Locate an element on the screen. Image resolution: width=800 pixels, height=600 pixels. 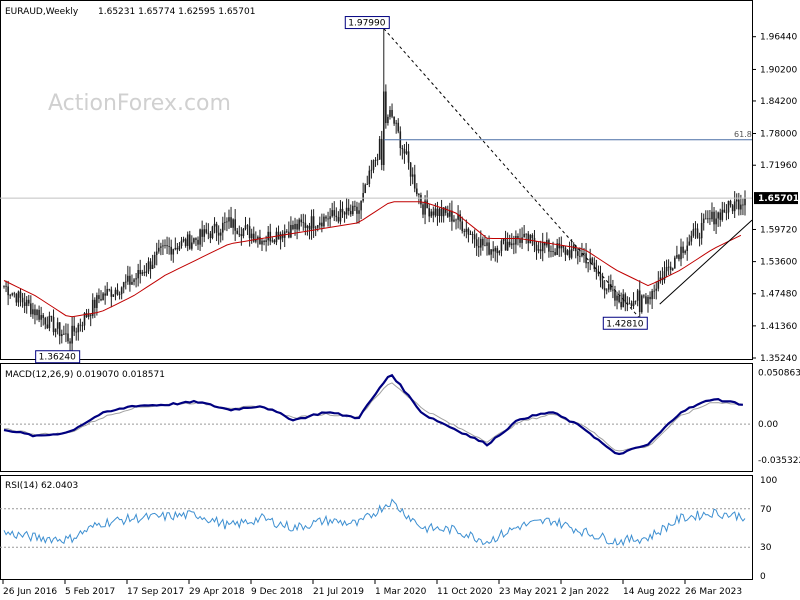
xtick-label: 9 Dec 2018 is located at coordinates (277, 592).